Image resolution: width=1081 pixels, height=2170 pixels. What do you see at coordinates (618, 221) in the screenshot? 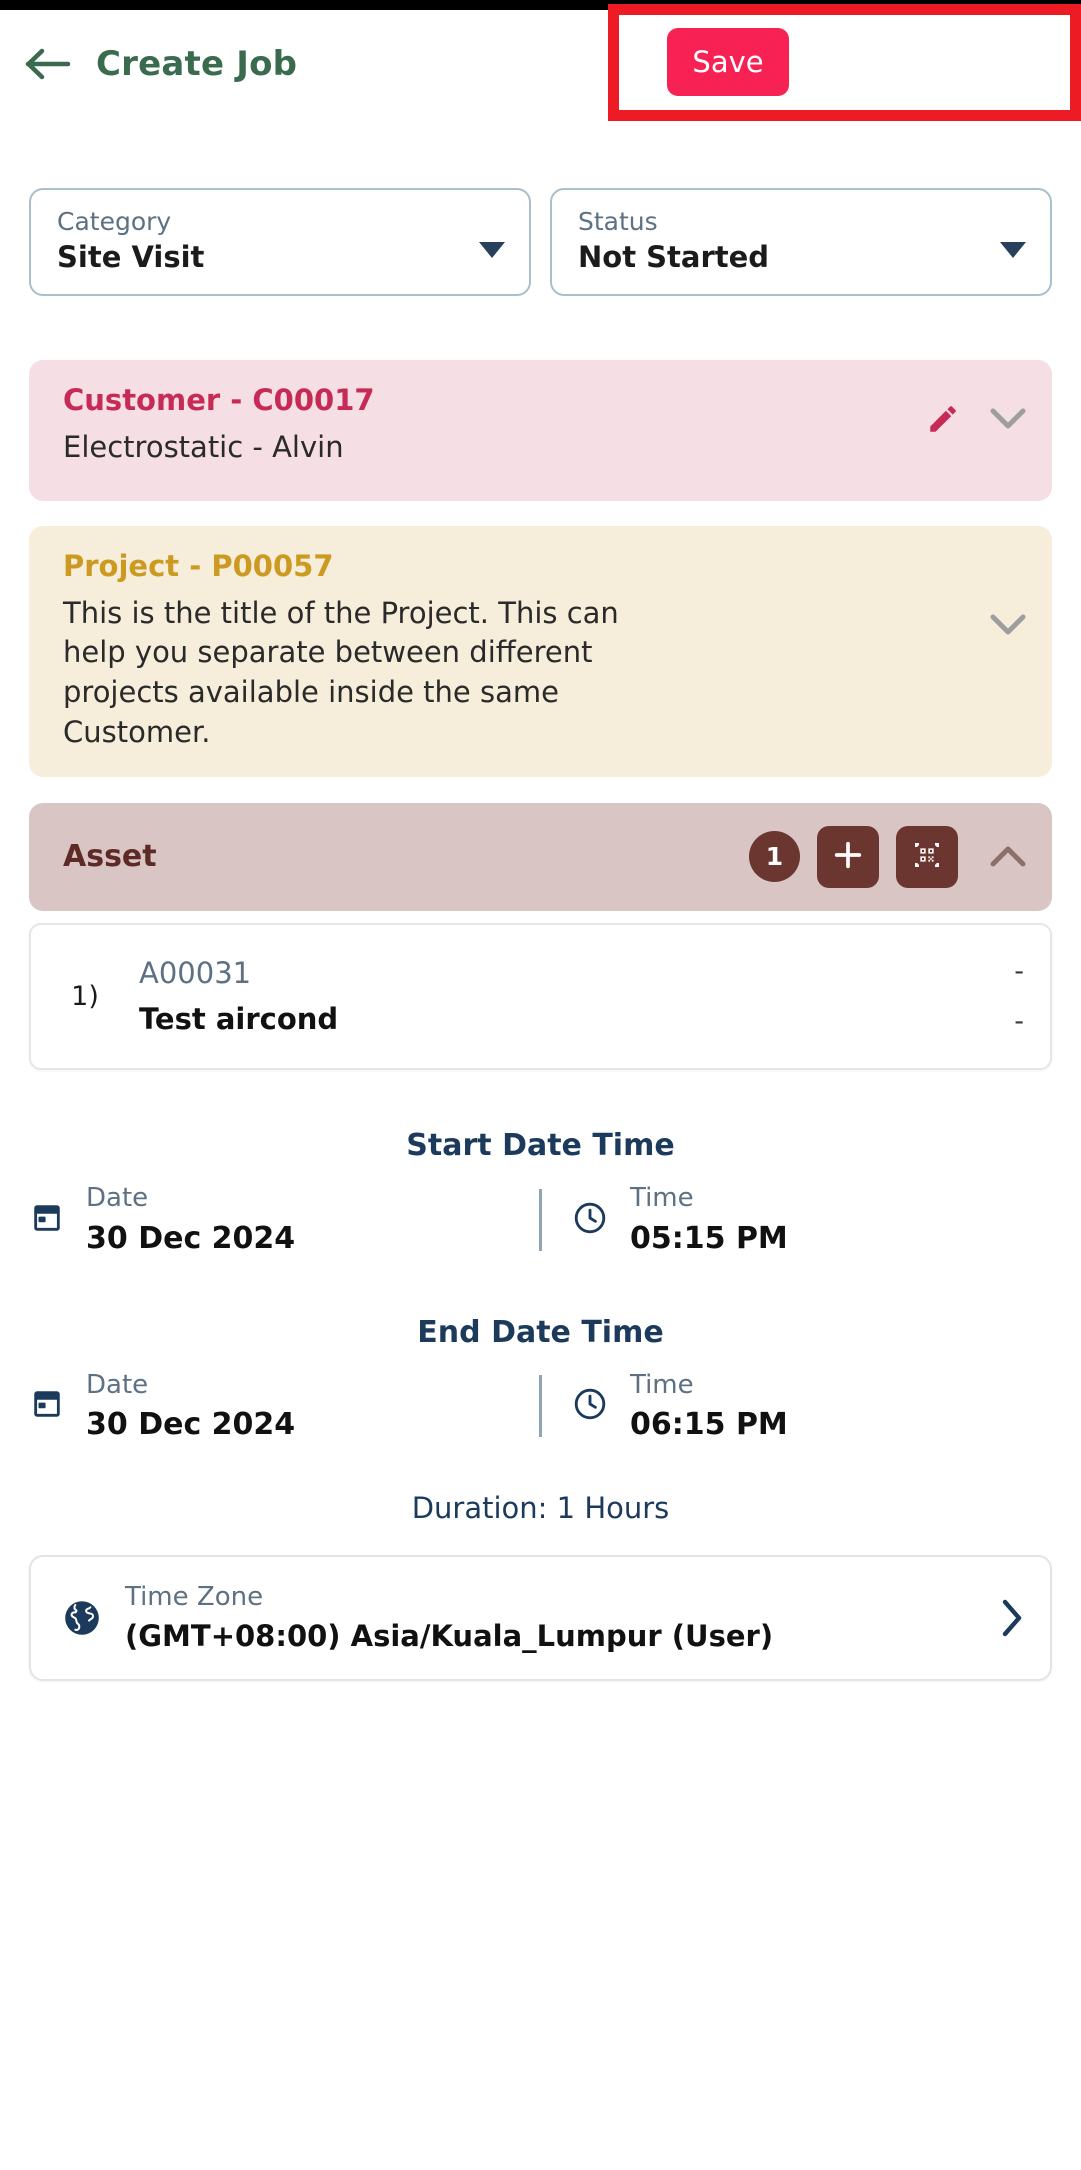
I see `status-label: Status` at bounding box center [618, 221].